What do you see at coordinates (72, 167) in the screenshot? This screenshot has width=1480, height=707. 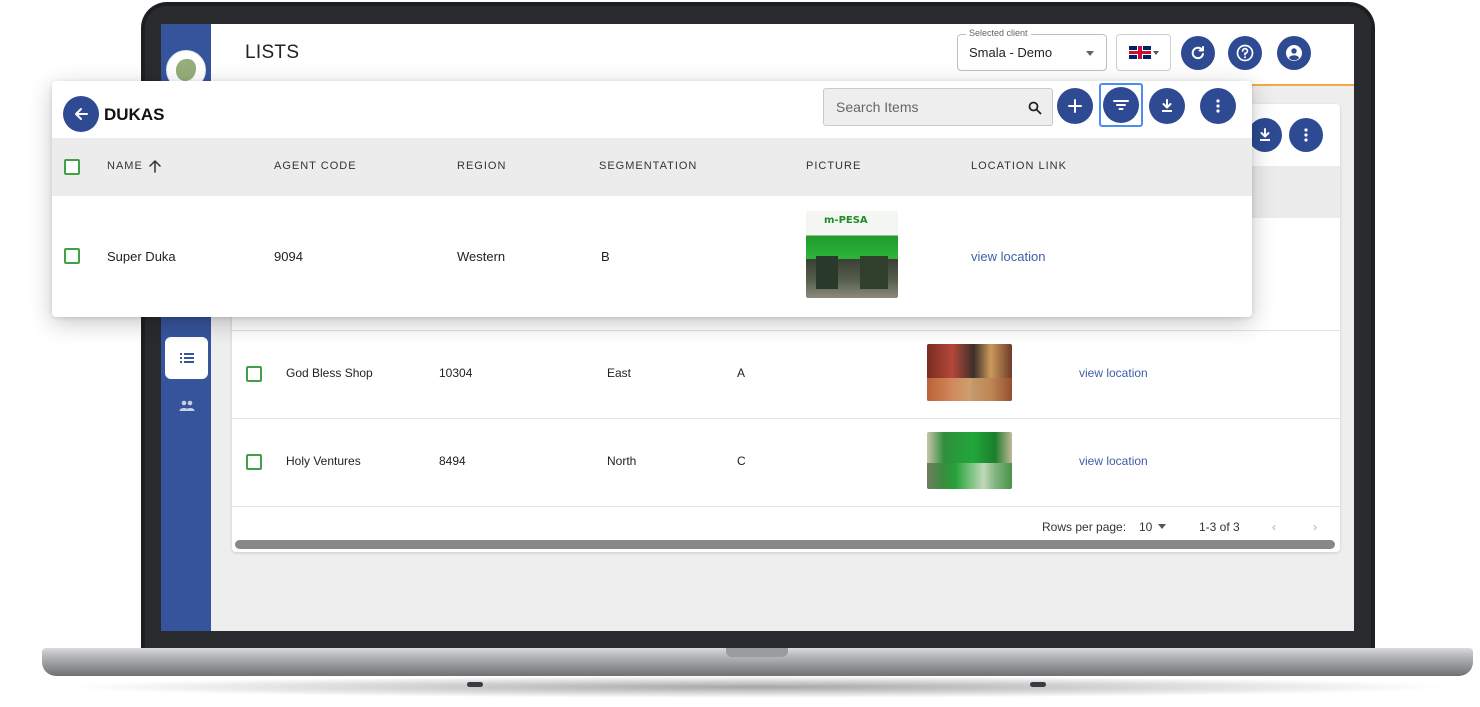 I see `select-all-checkbox` at bounding box center [72, 167].